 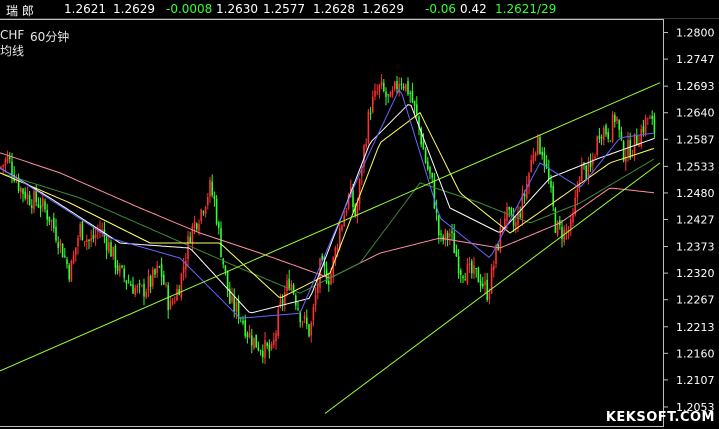 What do you see at coordinates (695, 86) in the screenshot?
I see `y-tick-label: 1.2693` at bounding box center [695, 86].